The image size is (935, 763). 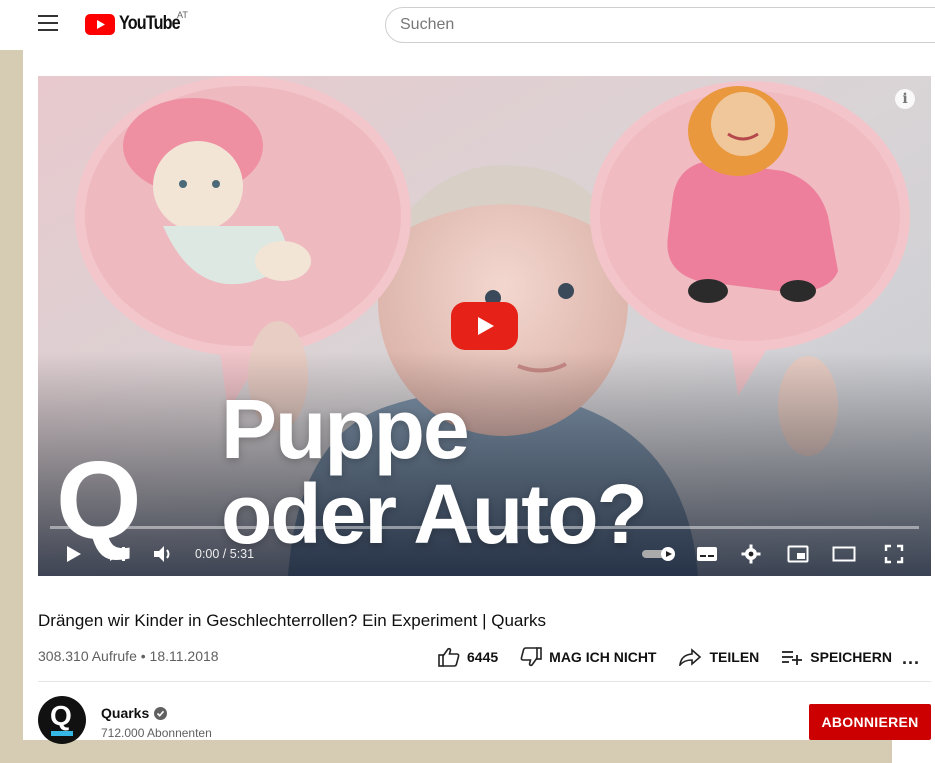 I want to click on player-controls: 0:00 / 5:31, so click(x=484, y=555).